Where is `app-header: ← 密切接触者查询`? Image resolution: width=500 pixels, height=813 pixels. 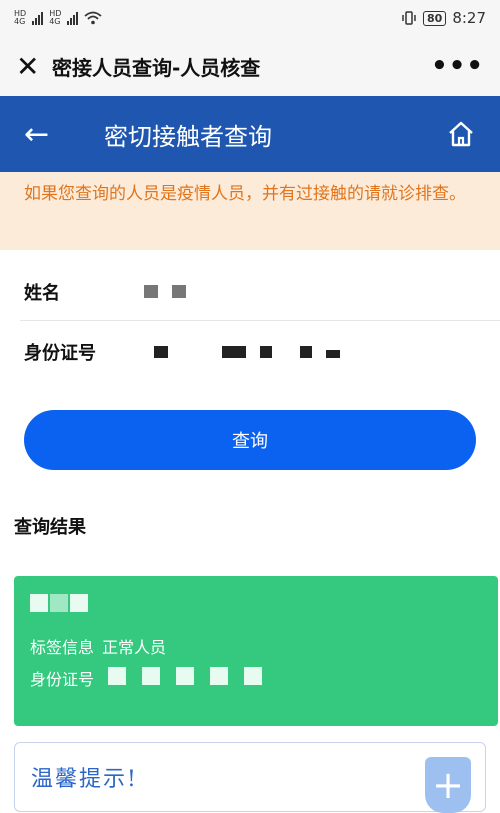
app-header: ← 密切接触者查询 is located at coordinates (250, 134).